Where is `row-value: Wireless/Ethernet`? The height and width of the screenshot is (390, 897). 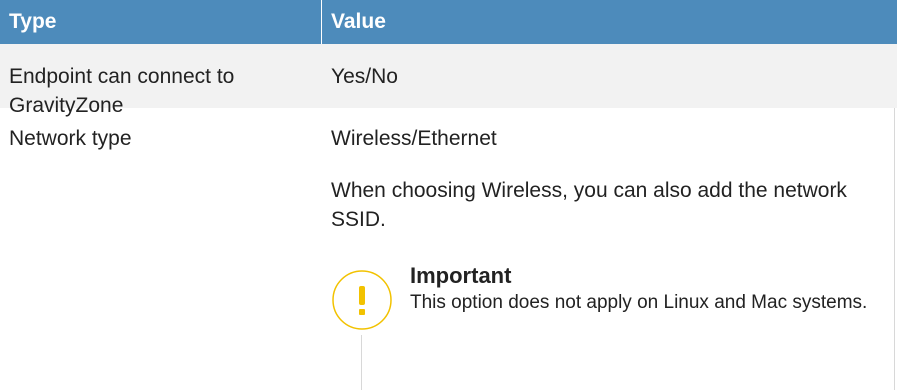
row-value: Wireless/Ethernet is located at coordinates (414, 138).